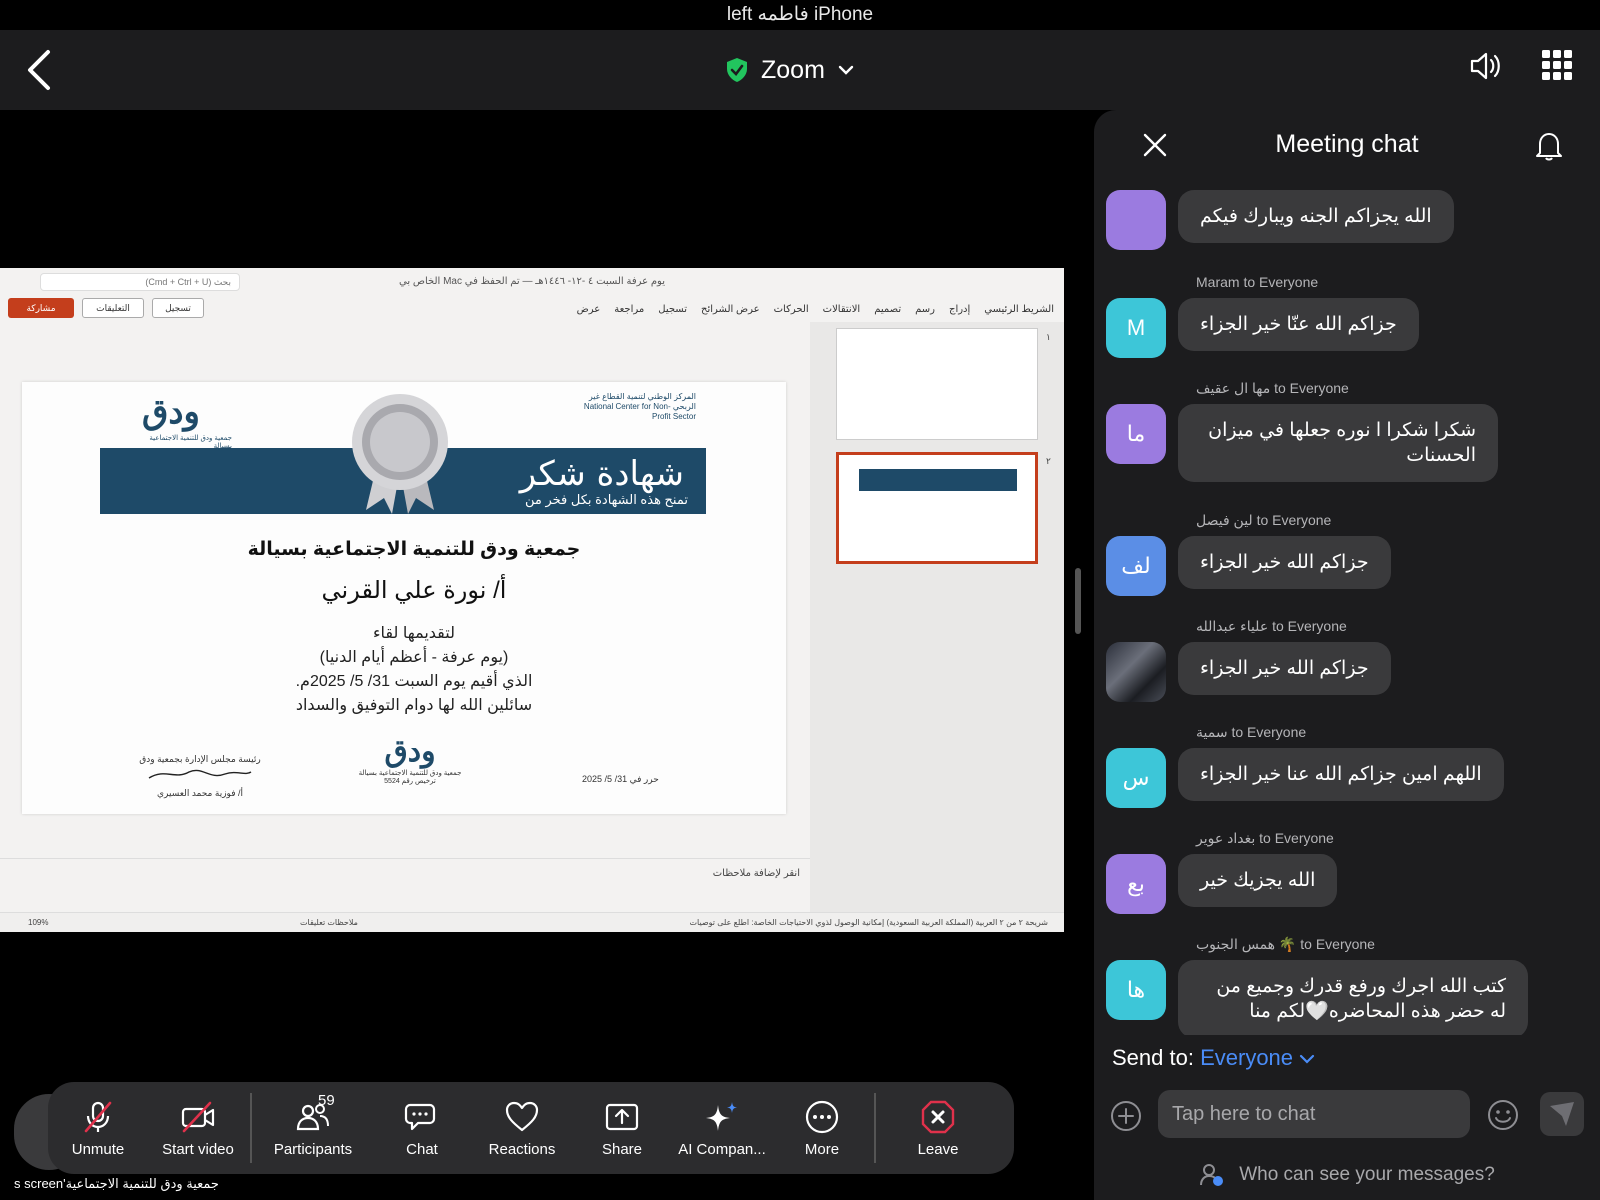  I want to click on certificate-line: (يوم عرفة - أعظم أيام الدنيا), so click(414, 657).